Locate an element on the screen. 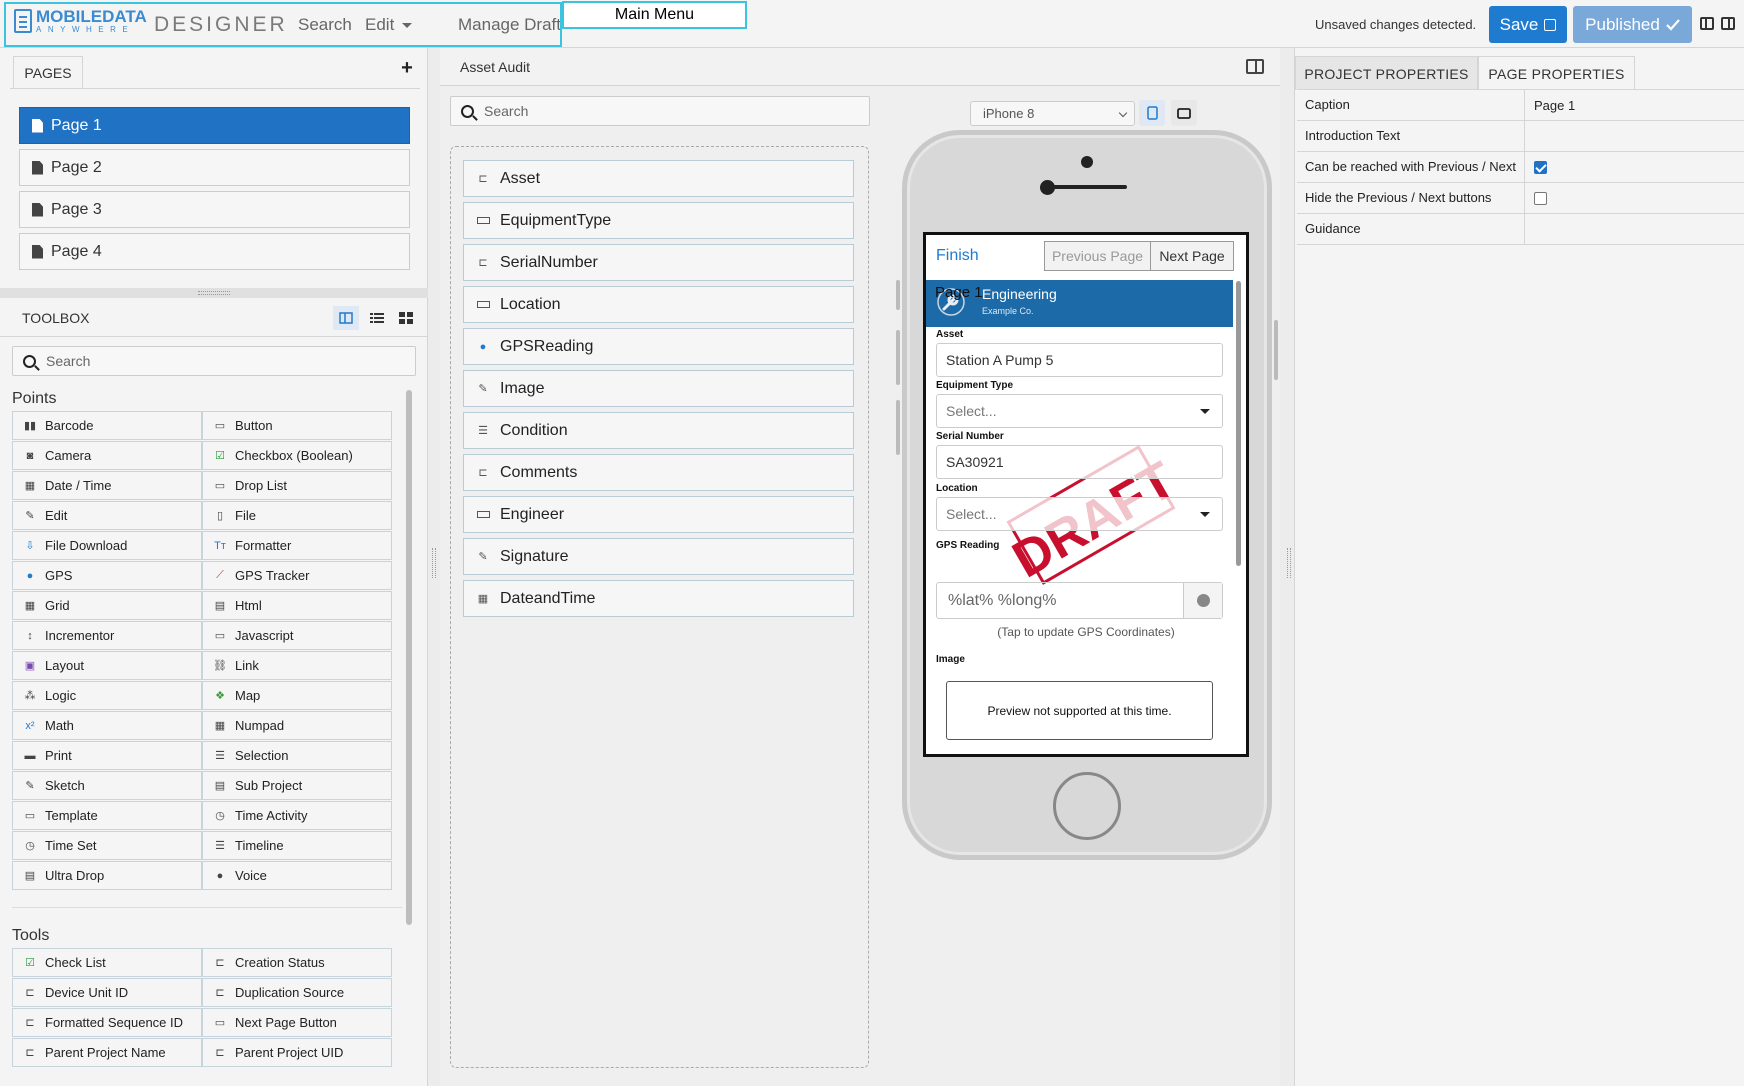 Image resolution: width=1744 pixels, height=1086 pixels. tag-icon: ⊏ is located at coordinates (30, 993).